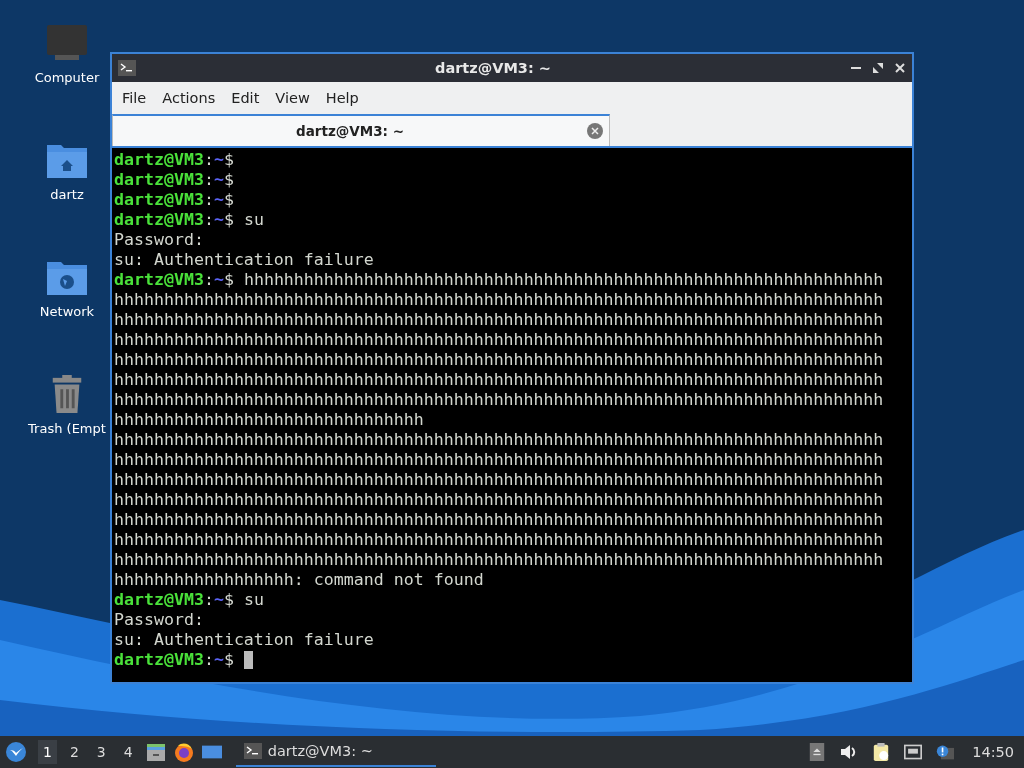 This screenshot has width=1024, height=768. What do you see at coordinates (900, 68) in the screenshot?
I see `close-icon` at bounding box center [900, 68].